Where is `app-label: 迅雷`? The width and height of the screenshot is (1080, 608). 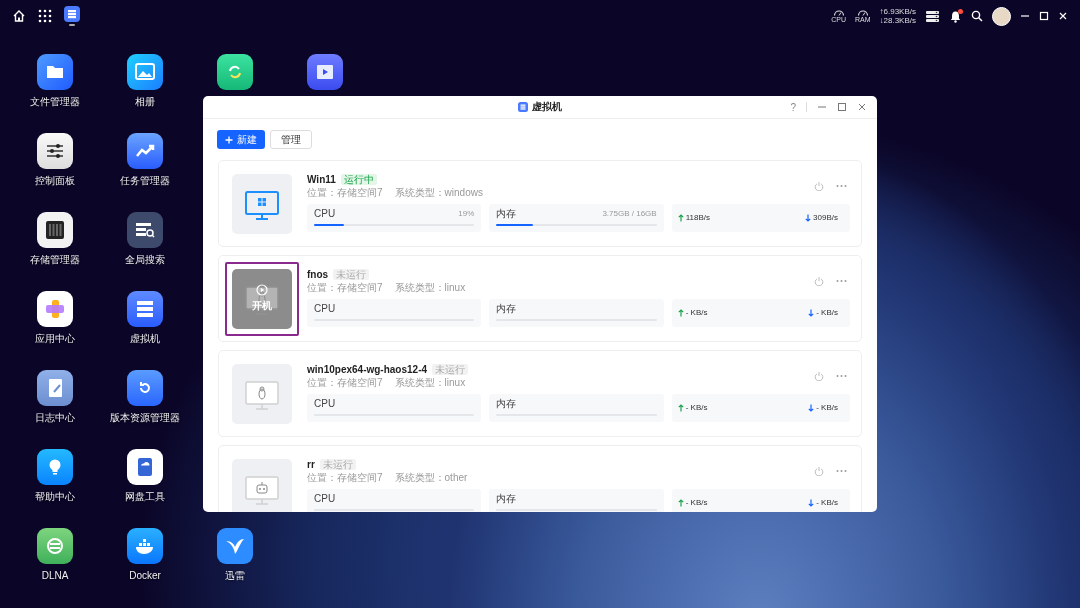
app-label: 迅雷 is located at coordinates (235, 576).